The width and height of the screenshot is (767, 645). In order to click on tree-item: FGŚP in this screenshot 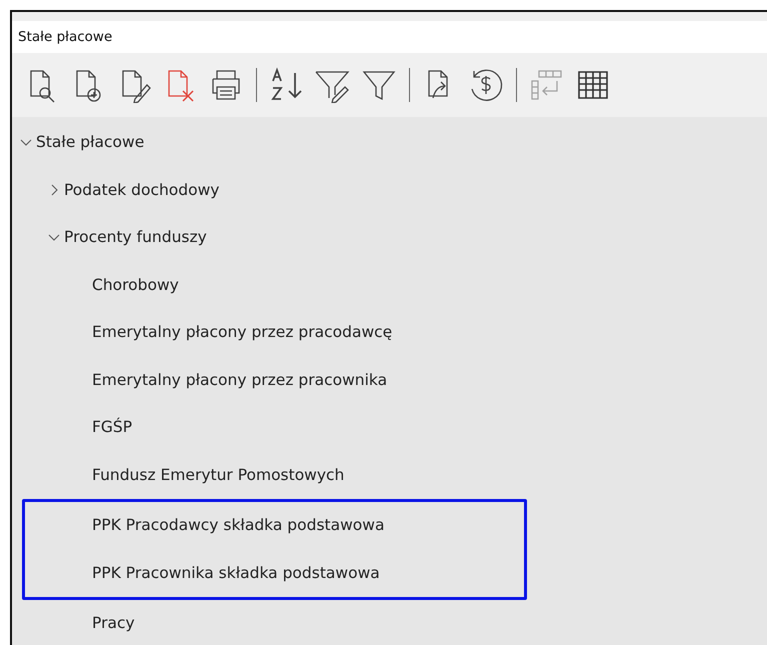, I will do `click(112, 427)`.